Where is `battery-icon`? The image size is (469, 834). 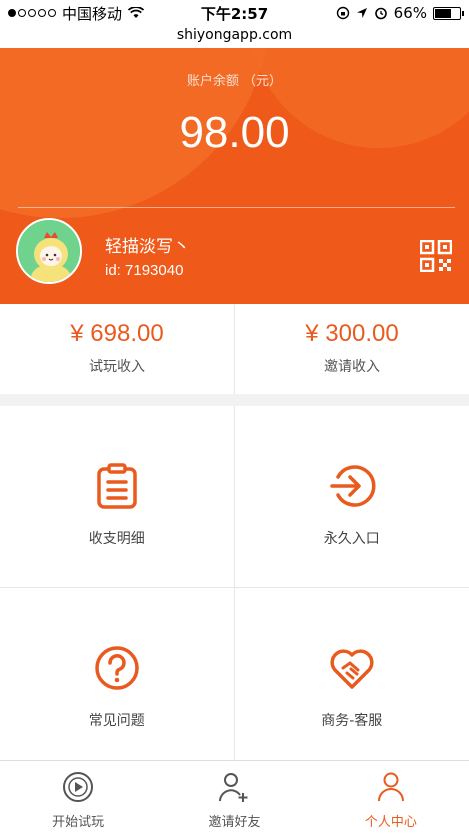
battery-icon is located at coordinates (448, 13).